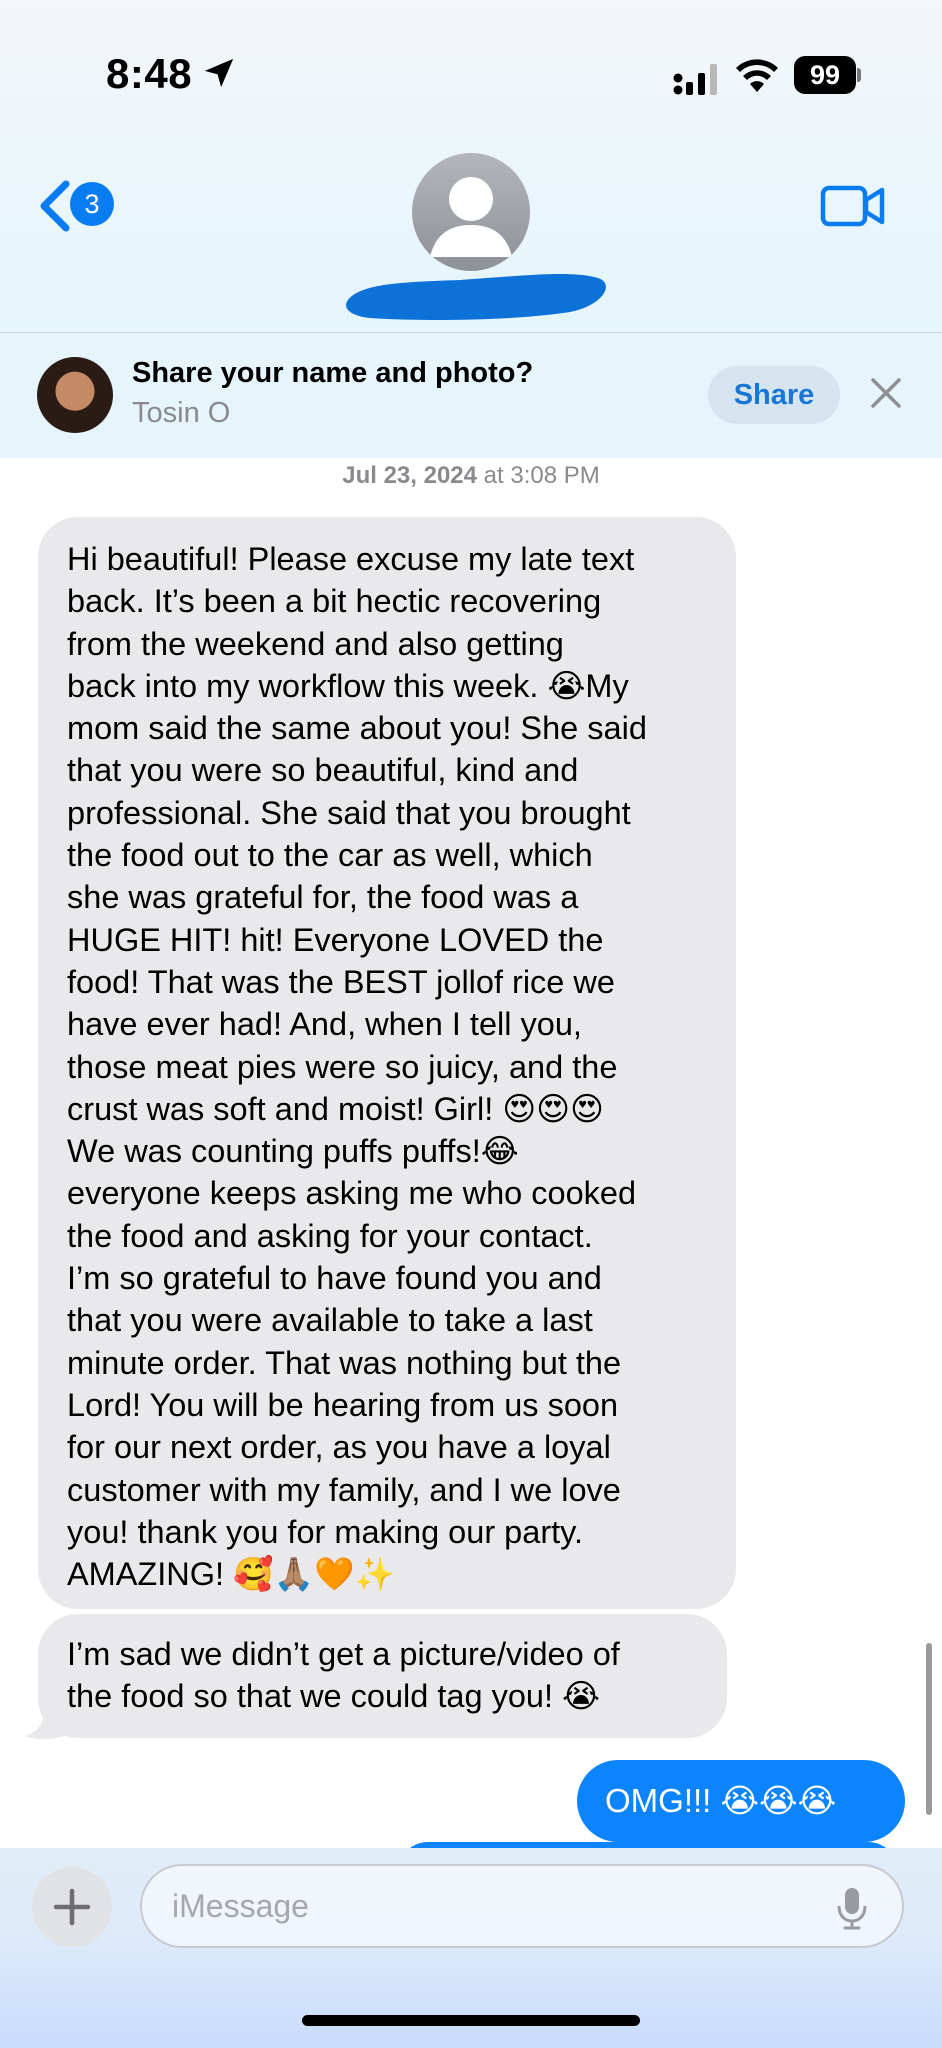 The image size is (942, 2048). Describe the element at coordinates (323, 897) in the screenshot. I see `message-line: she was grateful for, the food was a` at that location.